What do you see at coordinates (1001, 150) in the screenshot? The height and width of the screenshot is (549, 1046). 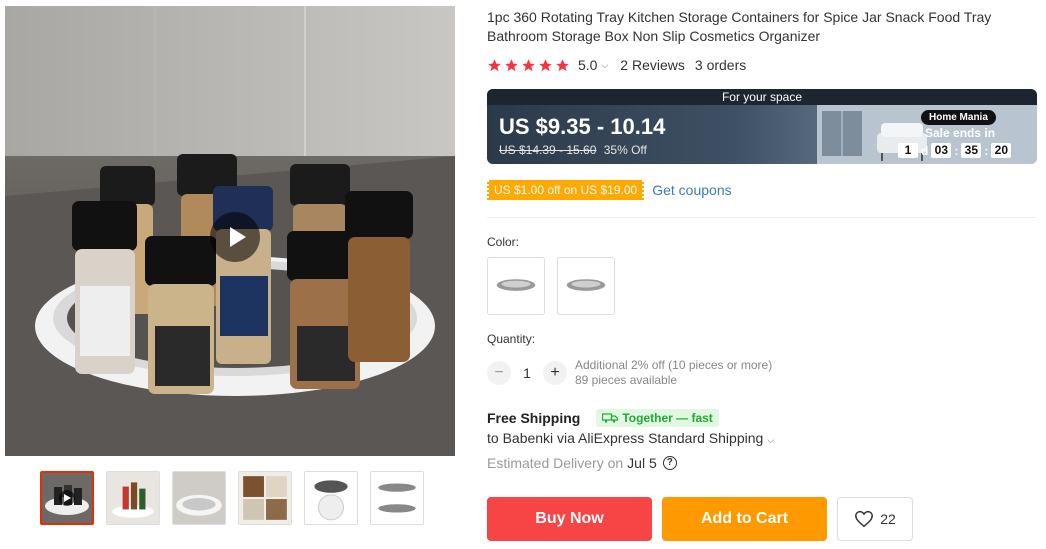 I see `timer-seconds: 20` at bounding box center [1001, 150].